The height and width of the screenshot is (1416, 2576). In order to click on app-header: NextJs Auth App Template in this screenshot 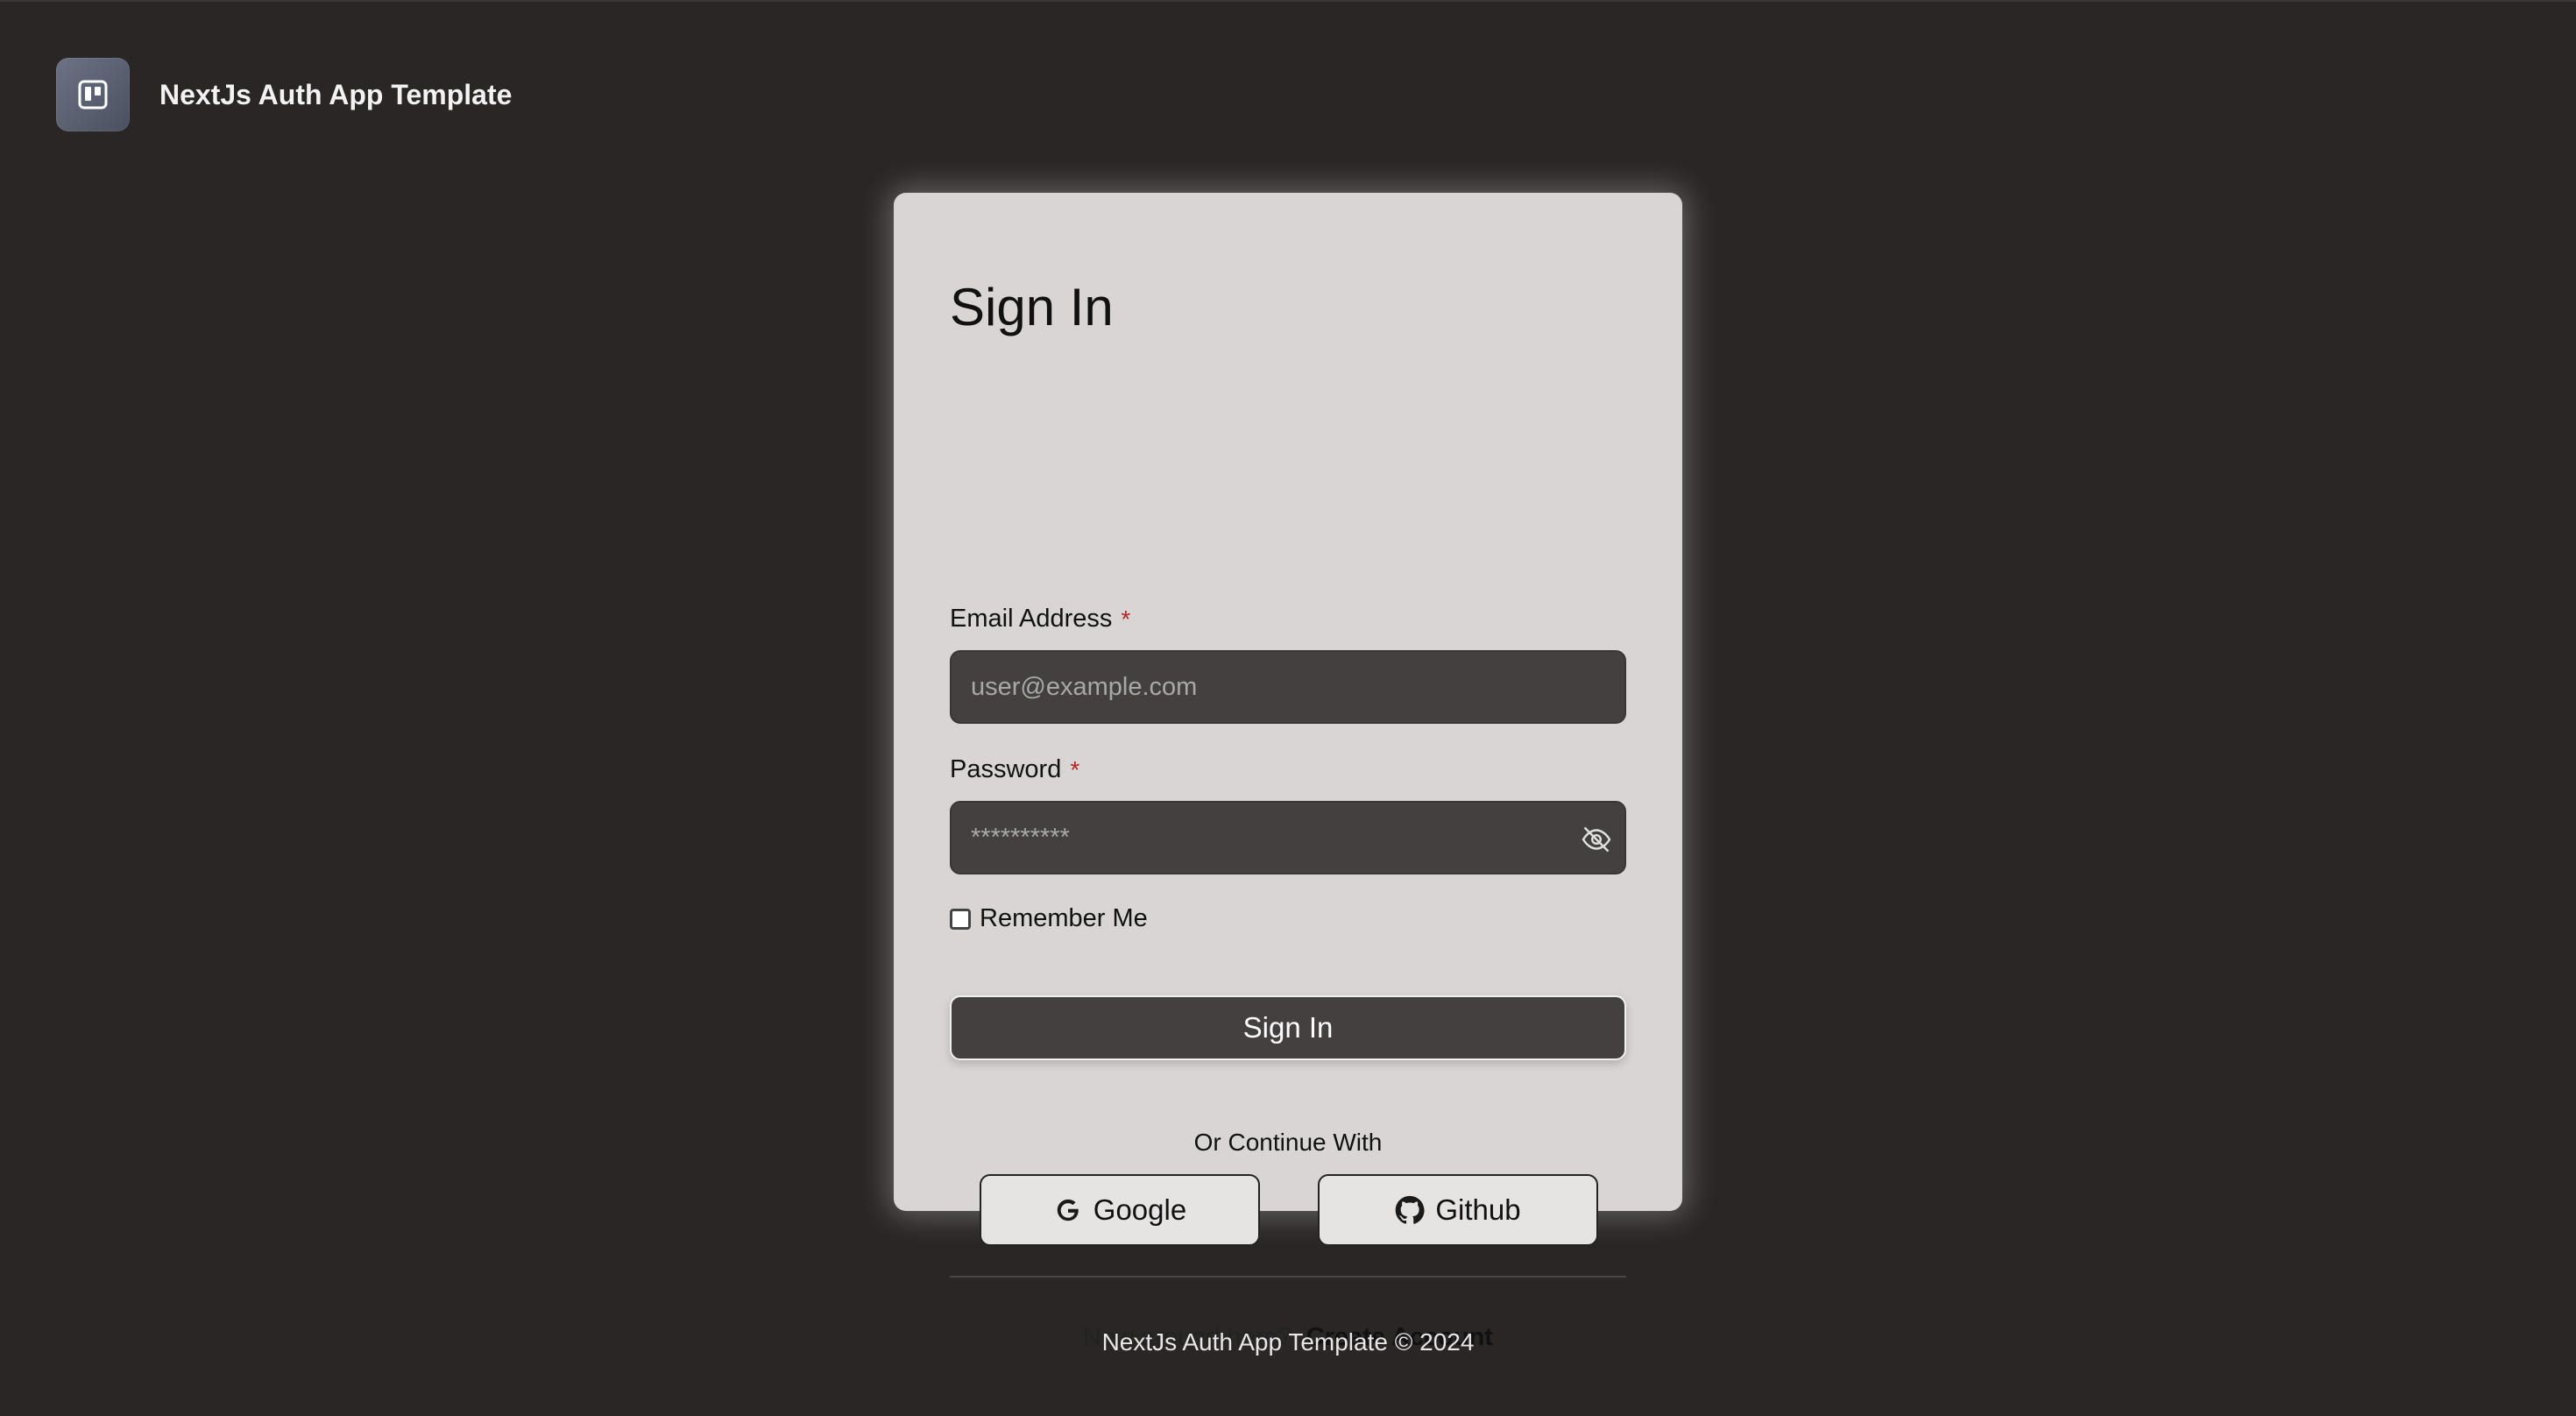, I will do `click(284, 94)`.